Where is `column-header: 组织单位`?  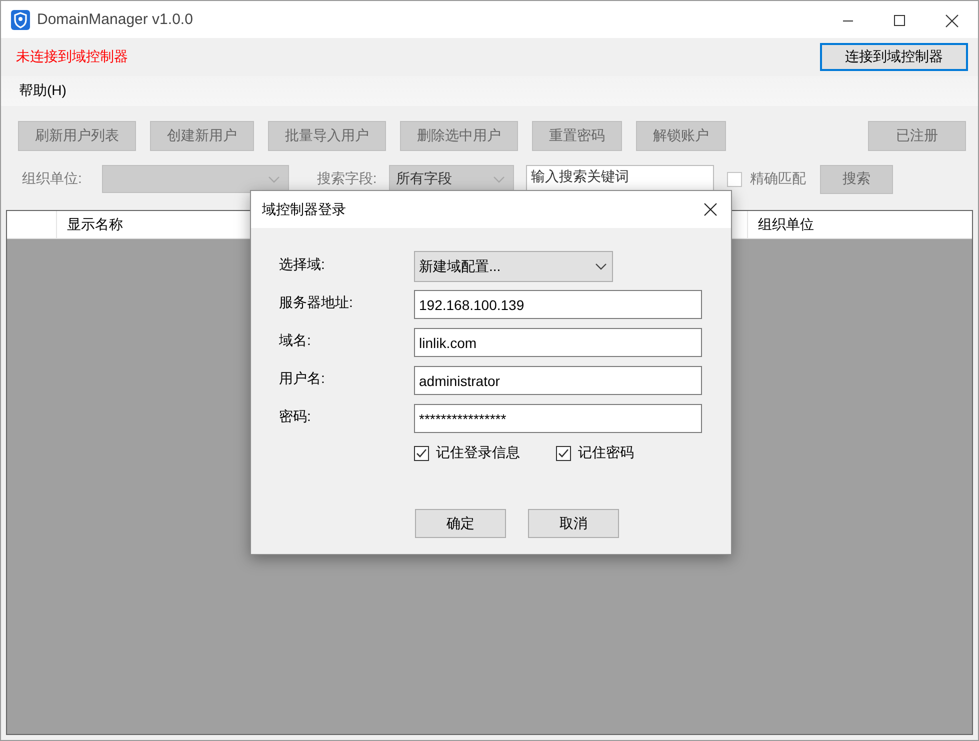
column-header: 组织单位 is located at coordinates (860, 224).